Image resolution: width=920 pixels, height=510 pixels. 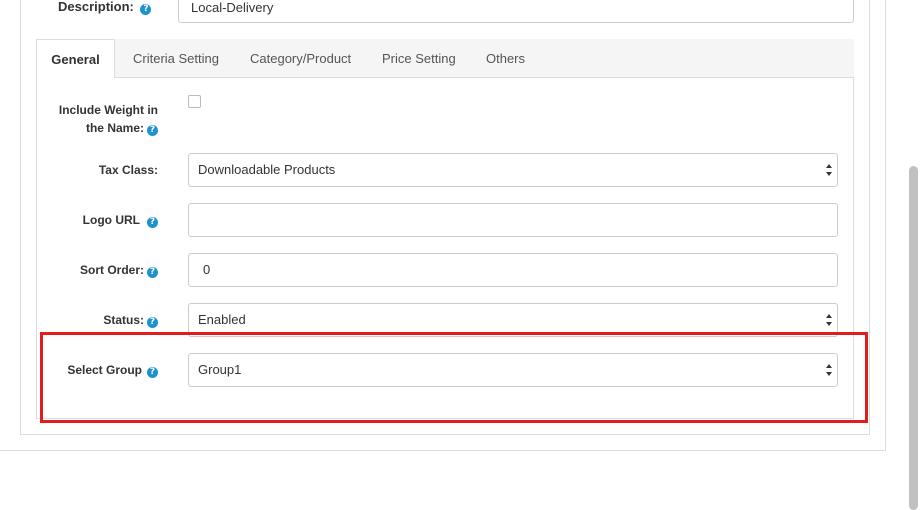 I want to click on logo-url-input, so click(x=513, y=220).